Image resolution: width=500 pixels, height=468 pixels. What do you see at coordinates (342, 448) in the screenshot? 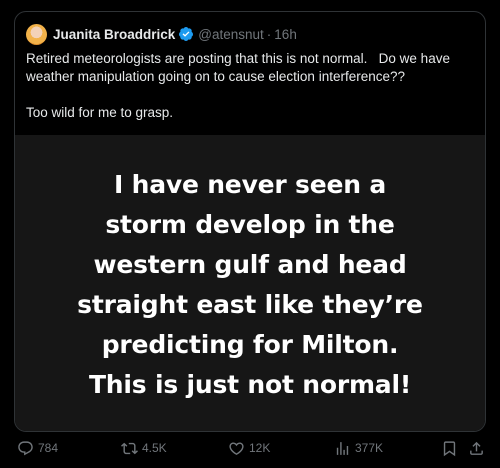
I see `views-chart-icon` at bounding box center [342, 448].